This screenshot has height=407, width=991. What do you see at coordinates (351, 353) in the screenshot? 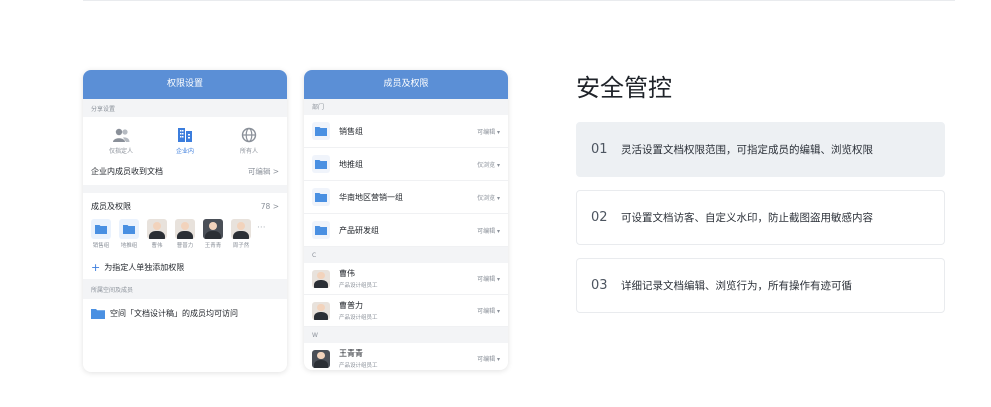
I see `member-name: 王青青` at bounding box center [351, 353].